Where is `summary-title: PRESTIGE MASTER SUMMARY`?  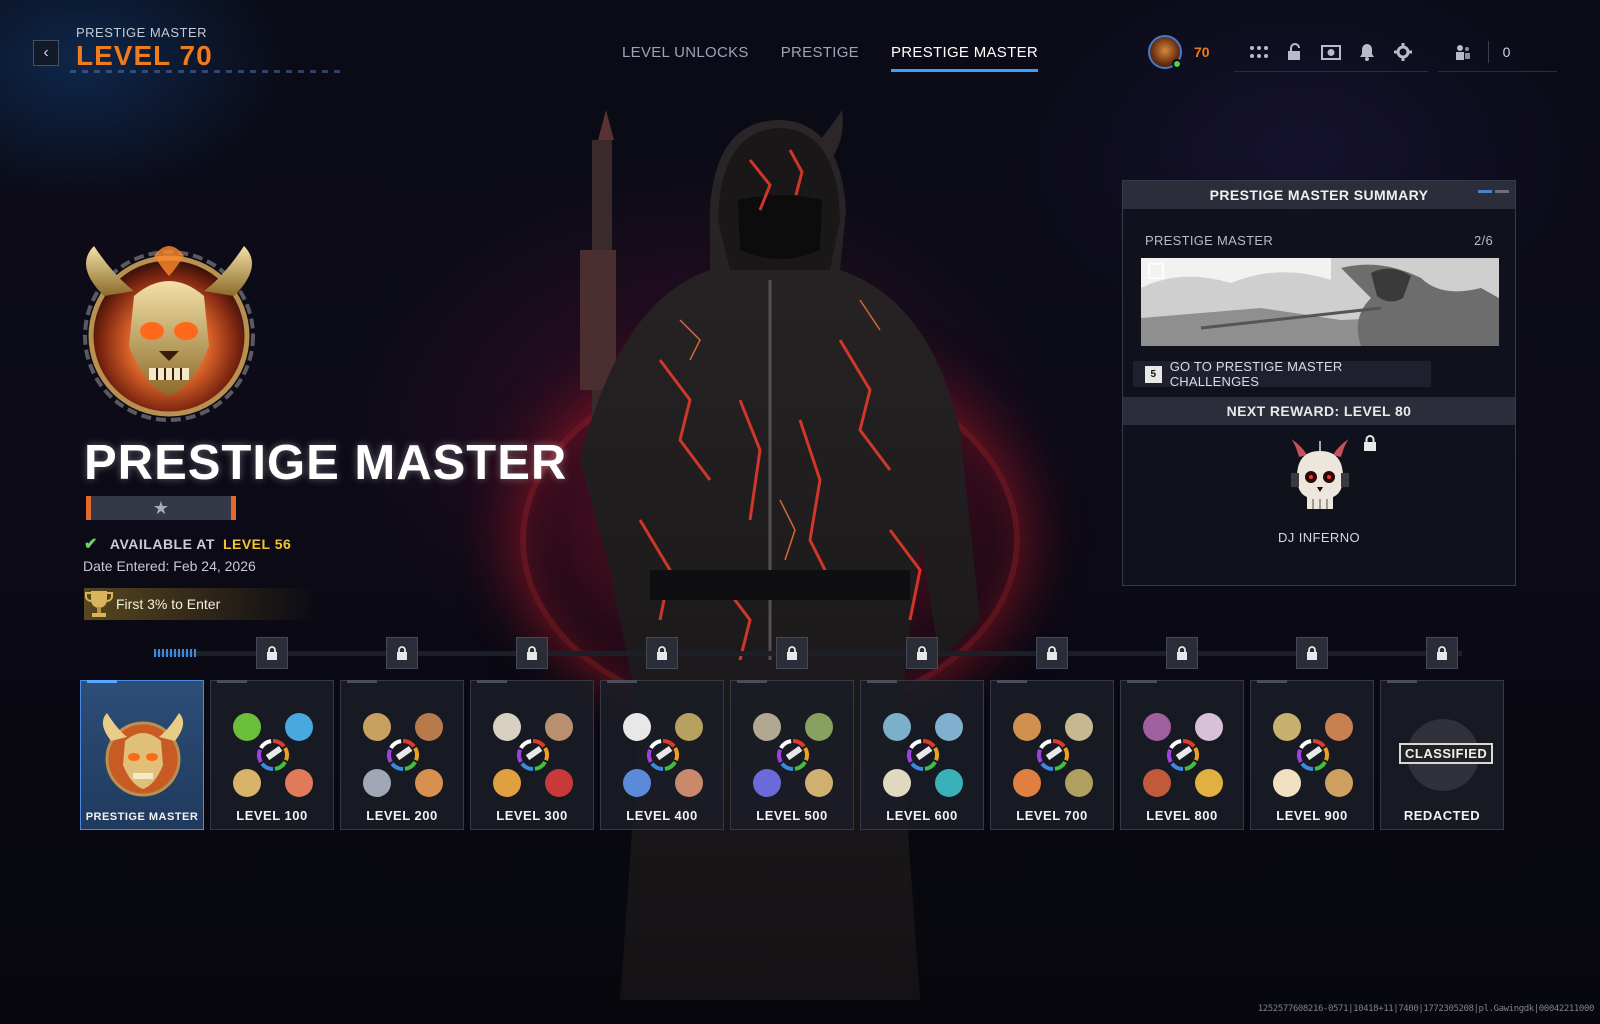 summary-title: PRESTIGE MASTER SUMMARY is located at coordinates (1319, 195).